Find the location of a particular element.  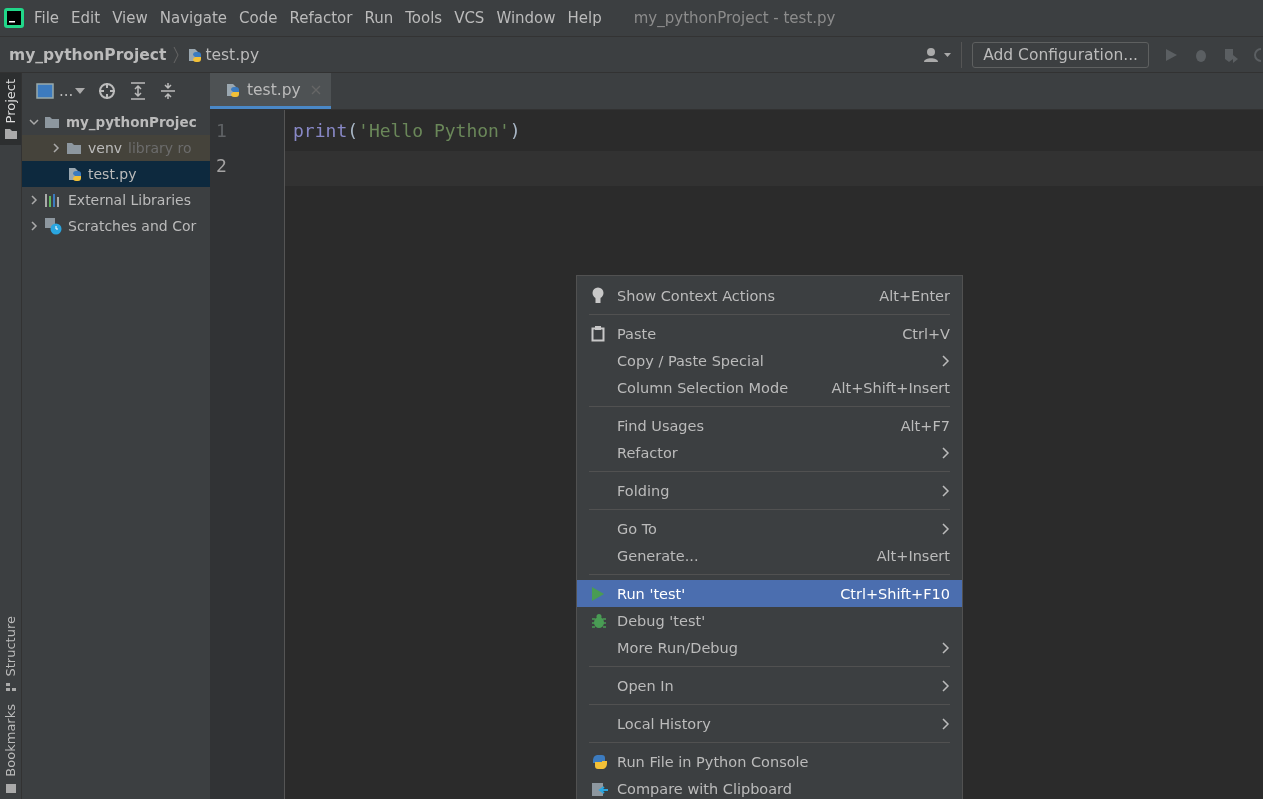

menu-item: More Run/Debug is located at coordinates (769, 647).